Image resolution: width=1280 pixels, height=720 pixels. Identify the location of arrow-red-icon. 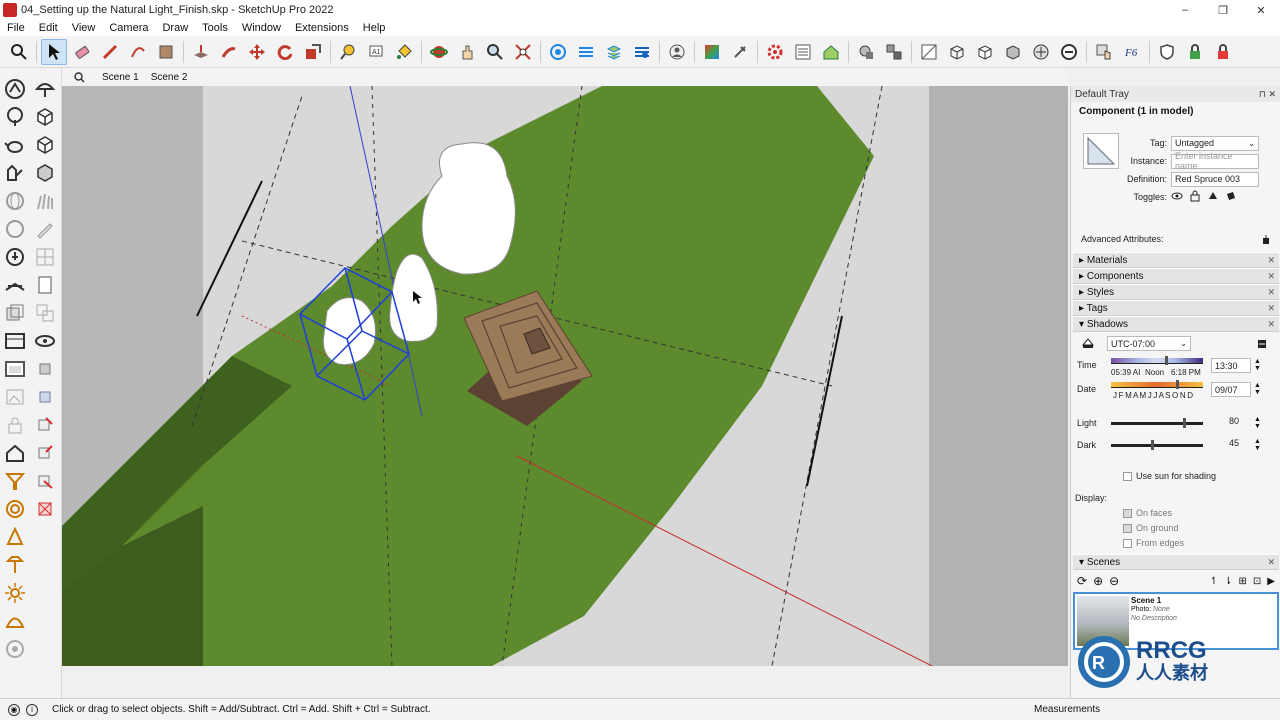
(45, 481).